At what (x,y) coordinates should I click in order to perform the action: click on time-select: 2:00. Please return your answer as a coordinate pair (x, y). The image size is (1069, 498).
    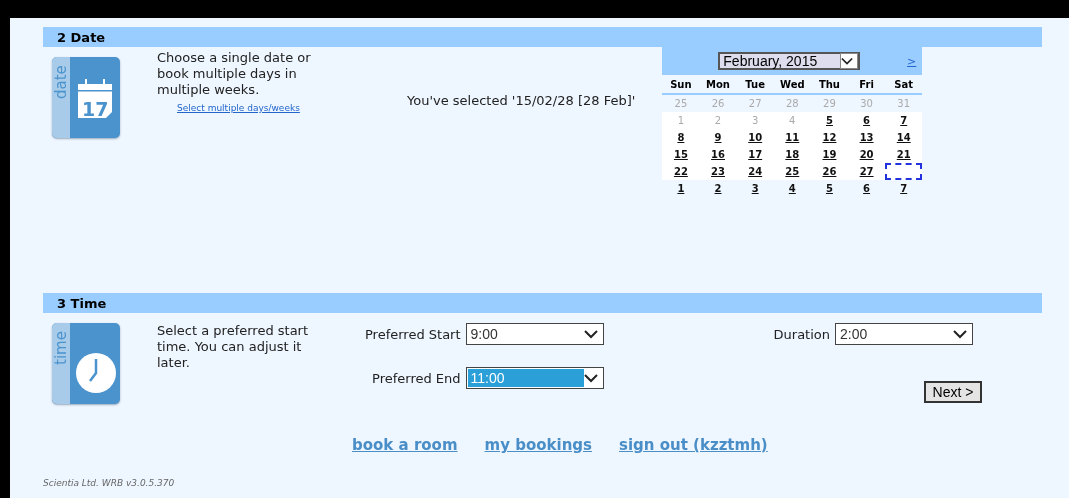
    Looking at the image, I should click on (904, 334).